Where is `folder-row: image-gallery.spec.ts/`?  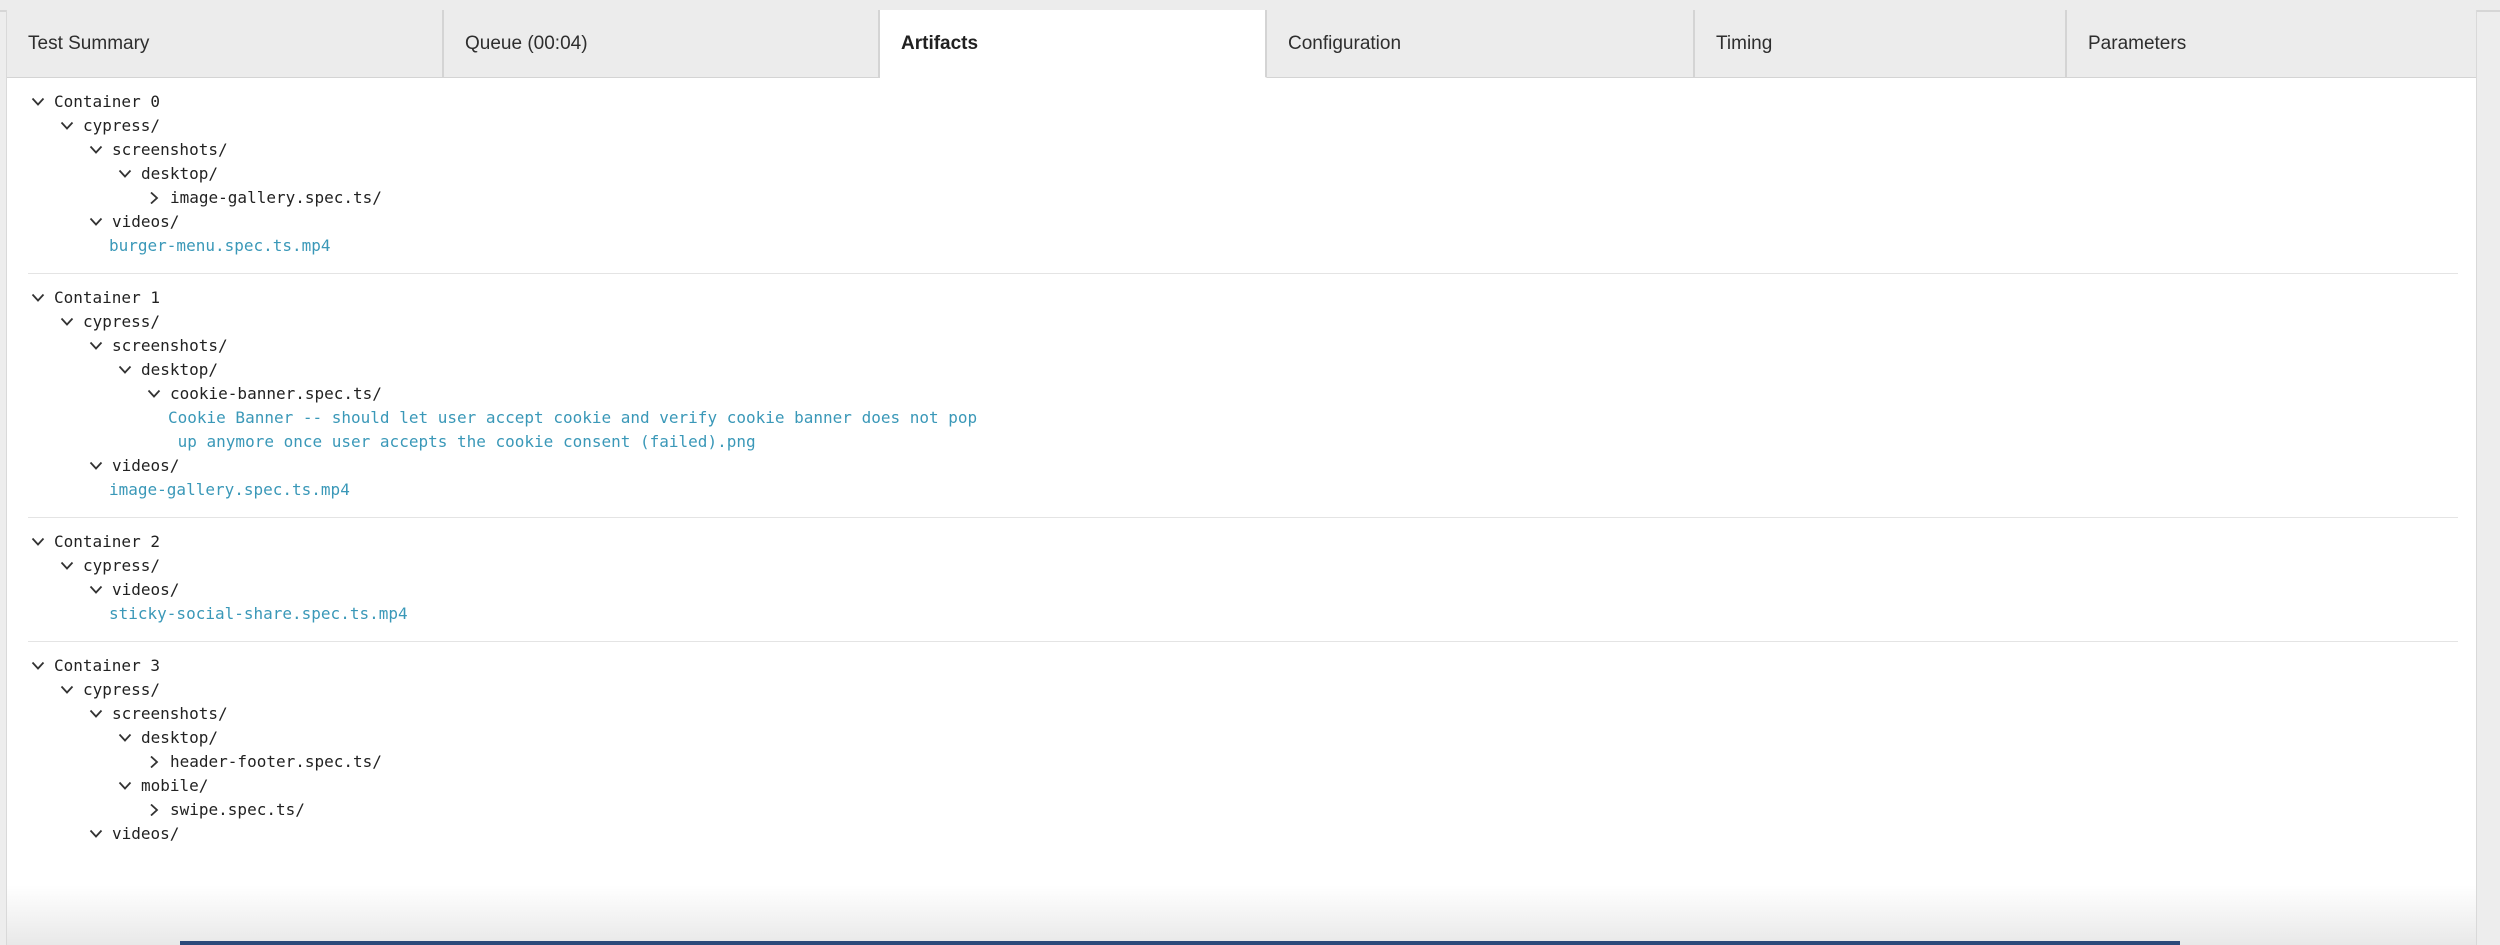 folder-row: image-gallery.spec.ts/ is located at coordinates (1243, 198).